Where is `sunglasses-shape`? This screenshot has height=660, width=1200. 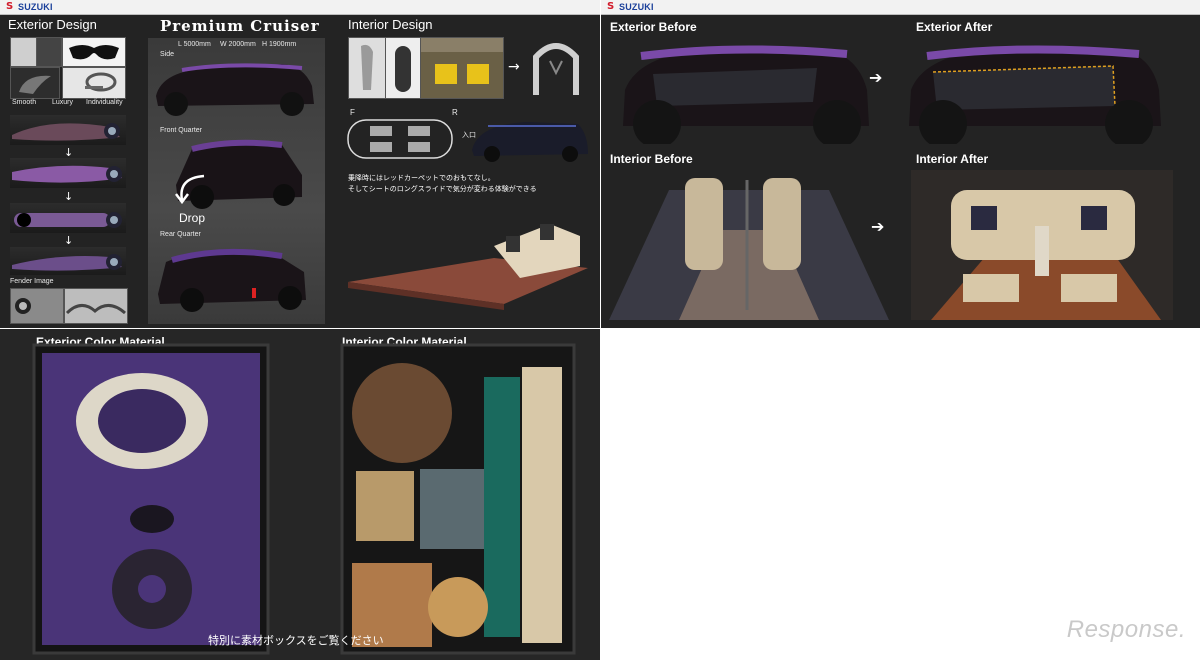 sunglasses-shape is located at coordinates (94, 52).